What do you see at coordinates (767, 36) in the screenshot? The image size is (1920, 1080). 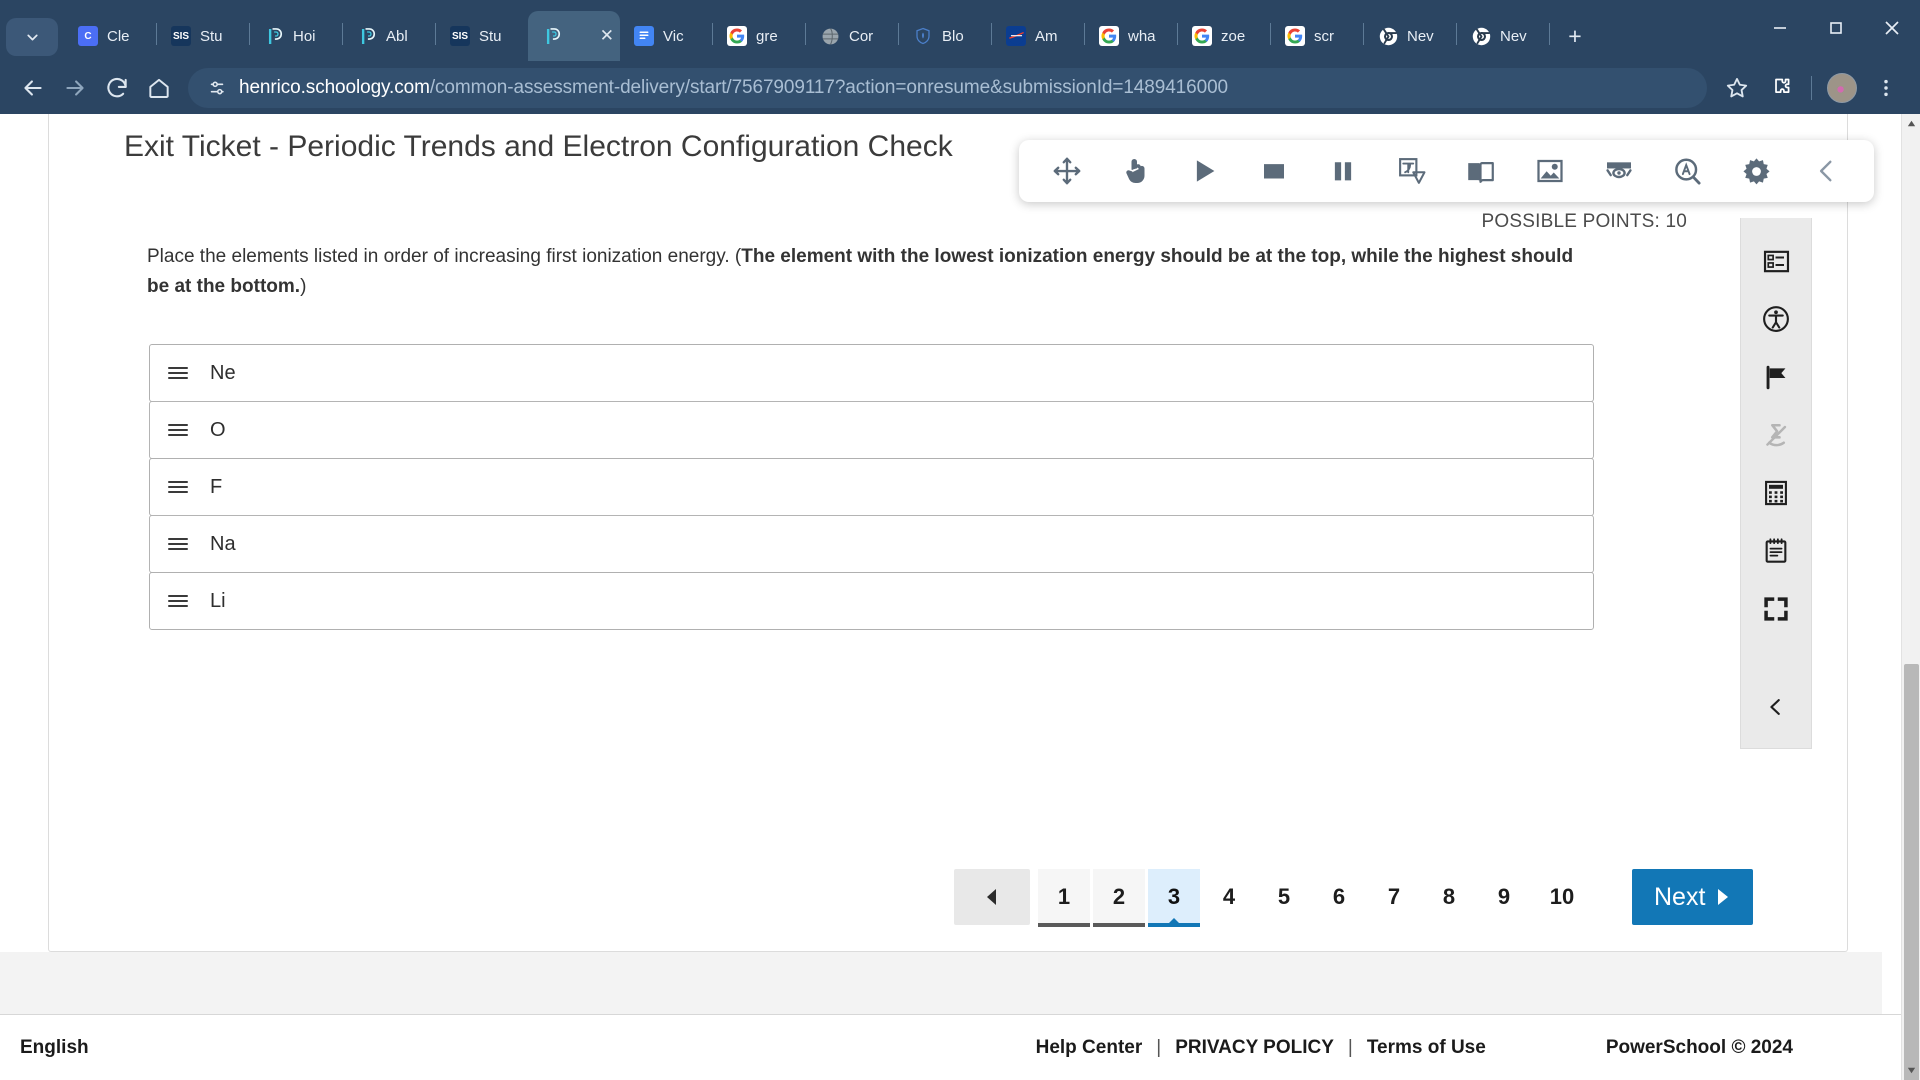 I see `tab-label: gre` at bounding box center [767, 36].